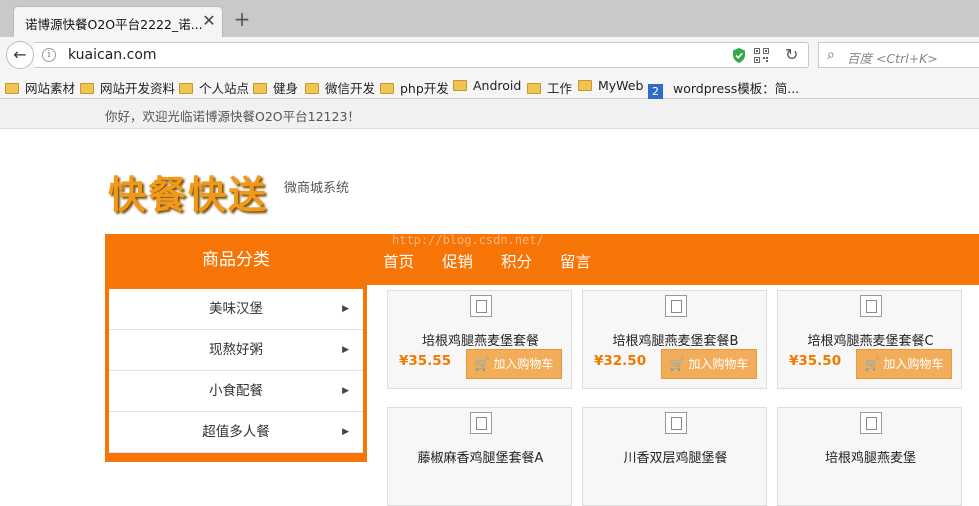 The image size is (979, 506). What do you see at coordinates (739, 55) in the screenshot?
I see `shield-icon` at bounding box center [739, 55].